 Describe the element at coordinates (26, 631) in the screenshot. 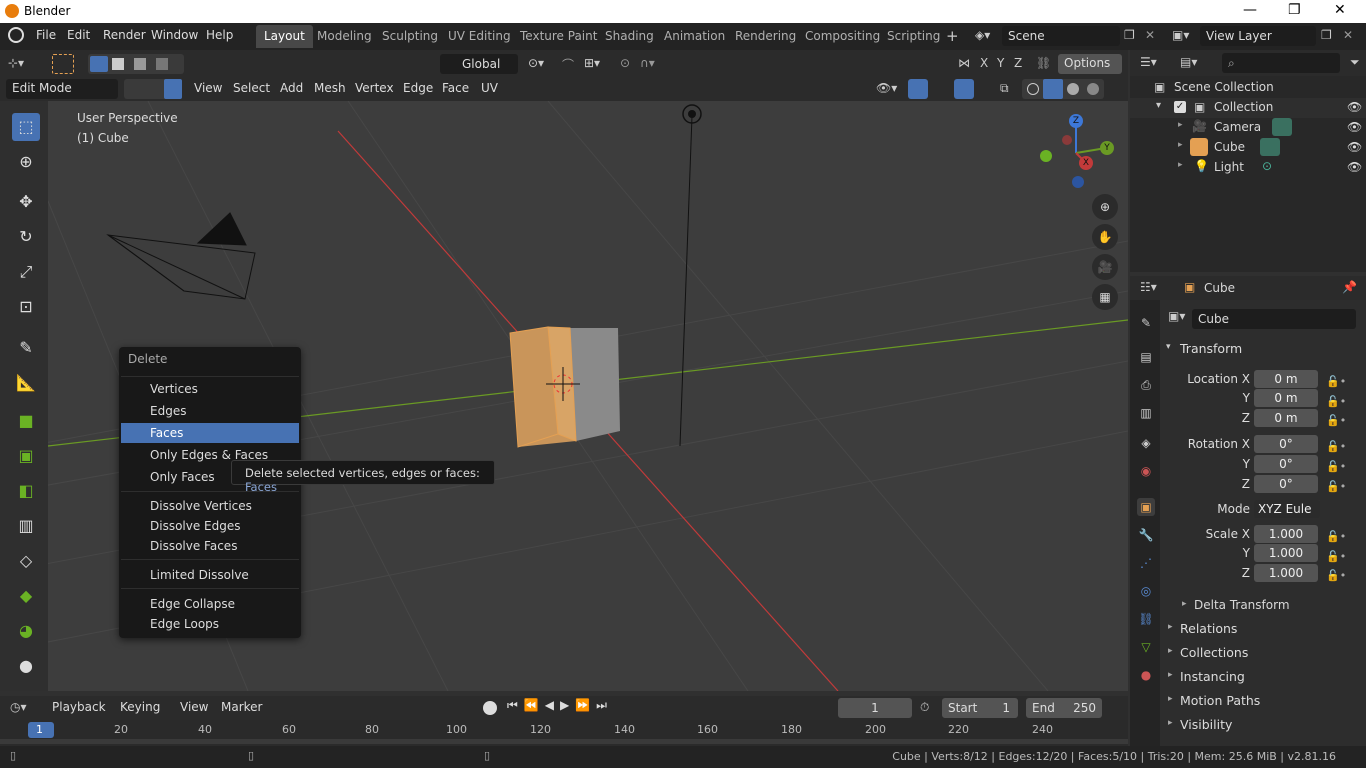

I see `spin-tool-icon: ◕` at that location.